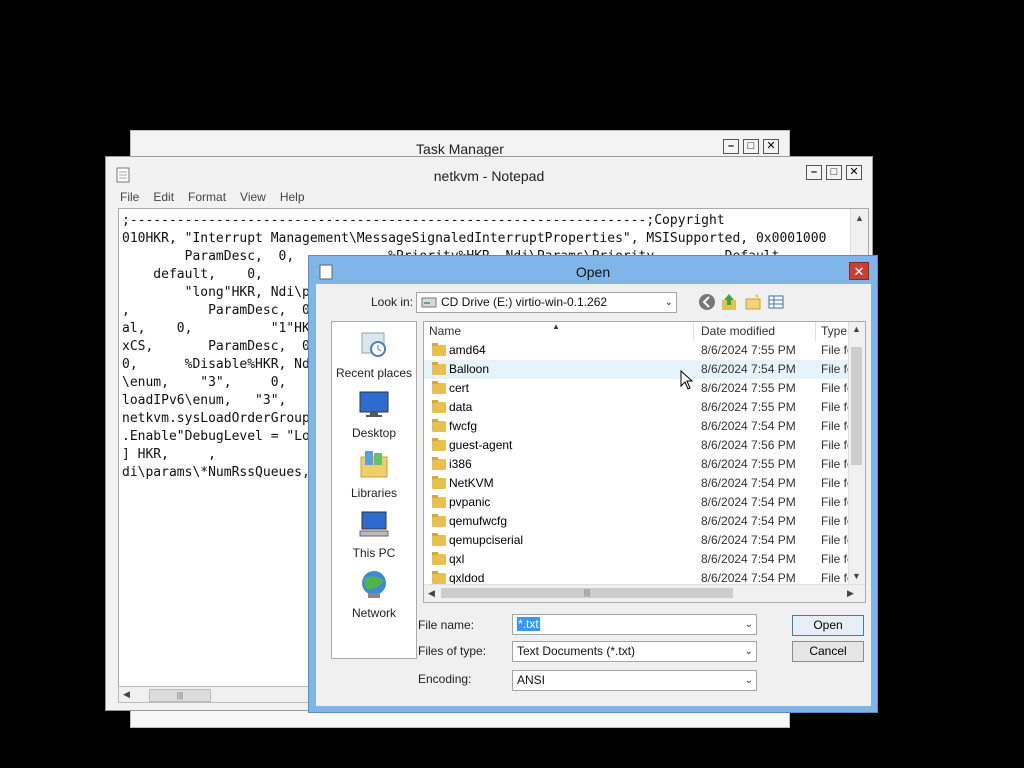 Image resolution: width=1024 pixels, height=768 pixels. I want to click on menu-format: Format, so click(207, 197).